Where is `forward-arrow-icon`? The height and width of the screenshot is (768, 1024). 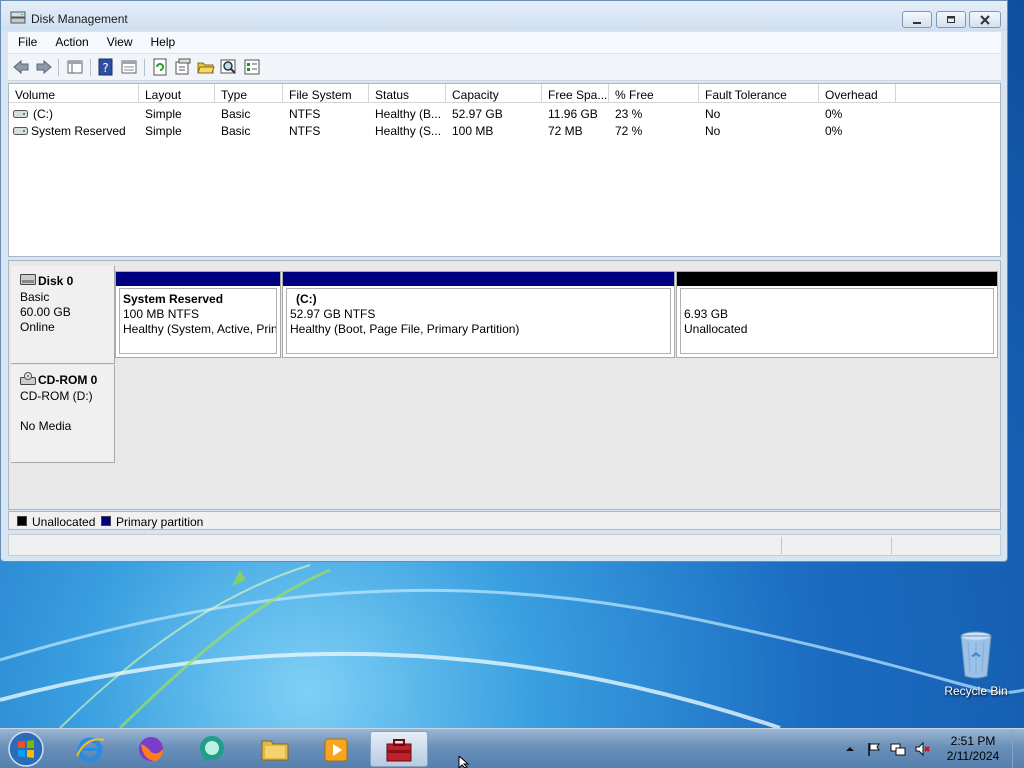 forward-arrow-icon is located at coordinates (44, 67).